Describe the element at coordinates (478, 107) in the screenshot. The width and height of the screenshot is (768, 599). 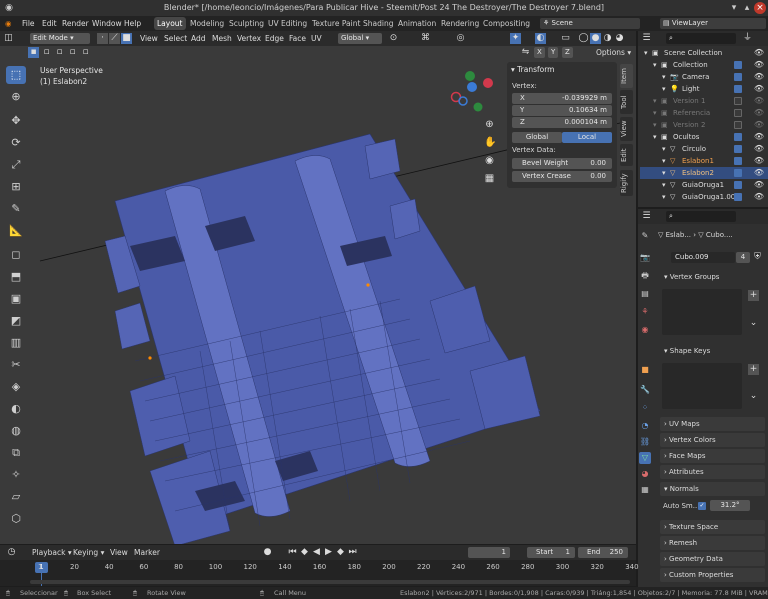
I see `gizmo-neg-y-icon` at that location.